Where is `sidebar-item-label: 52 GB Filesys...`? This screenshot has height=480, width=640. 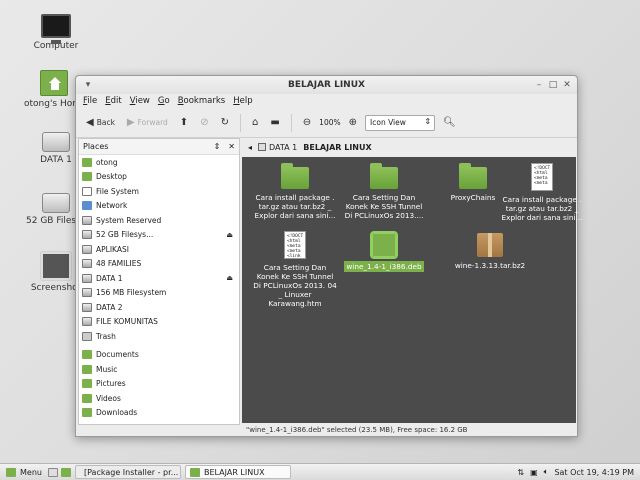 sidebar-item-label: 52 GB Filesys... is located at coordinates (125, 235).